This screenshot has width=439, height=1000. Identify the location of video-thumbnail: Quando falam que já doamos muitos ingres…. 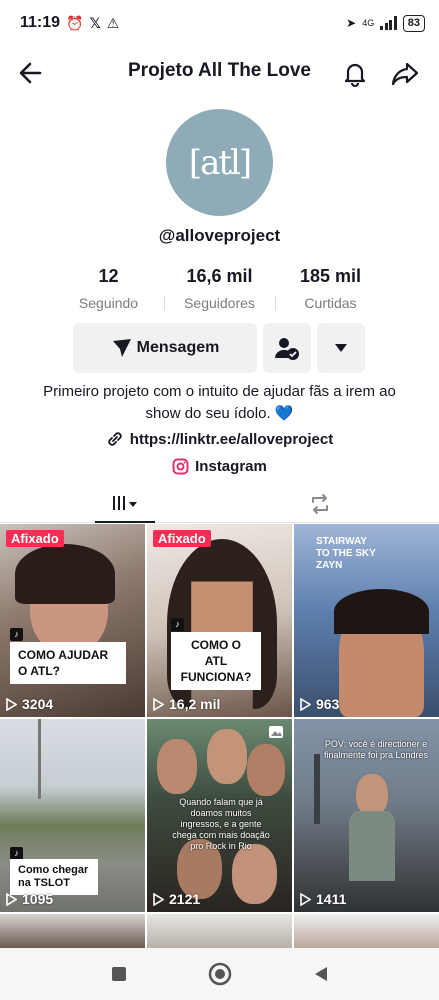
(219, 815).